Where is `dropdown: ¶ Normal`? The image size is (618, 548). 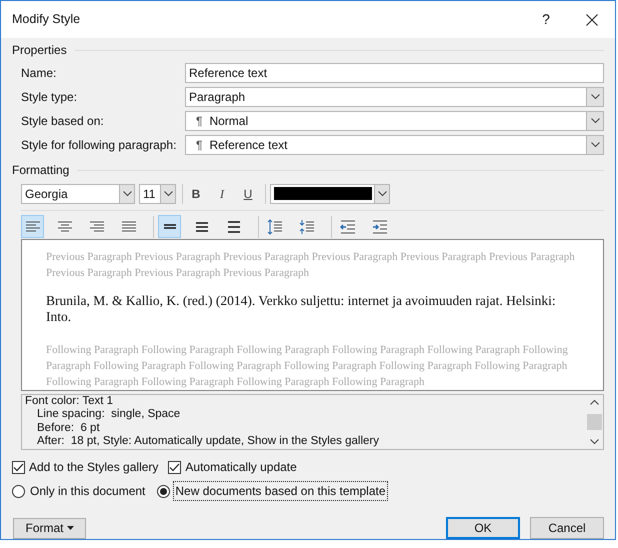 dropdown: ¶ Normal is located at coordinates (394, 121).